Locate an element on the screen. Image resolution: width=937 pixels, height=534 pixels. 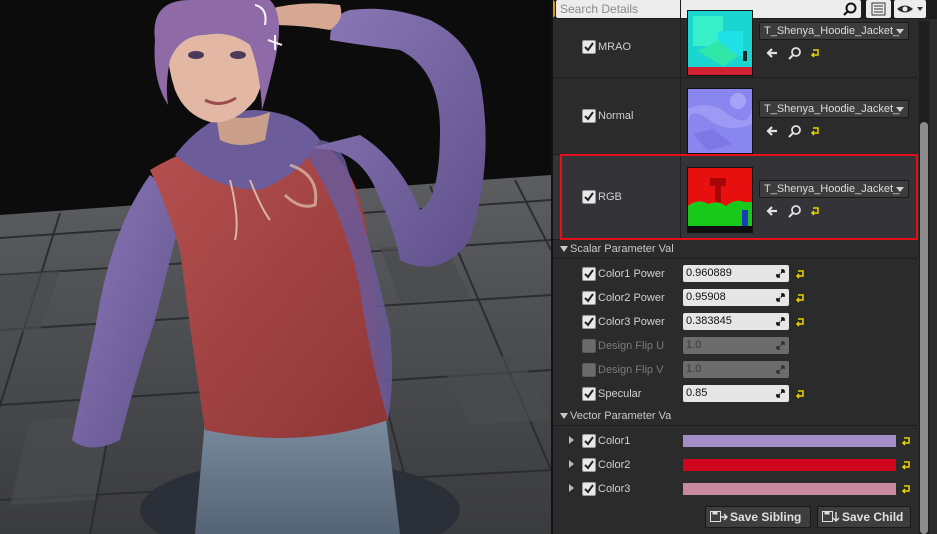
scalar-param-row: Design Flip V 1.0 is located at coordinates (735, 370).